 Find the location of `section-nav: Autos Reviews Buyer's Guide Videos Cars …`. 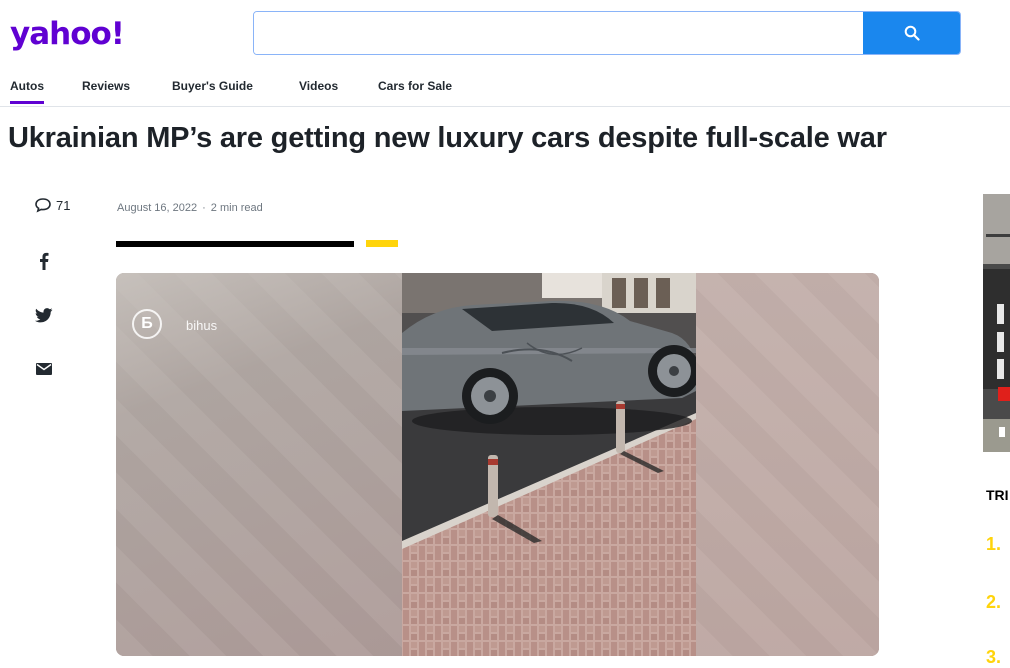

section-nav: Autos Reviews Buyer's Guide Videos Cars … is located at coordinates (505, 90).